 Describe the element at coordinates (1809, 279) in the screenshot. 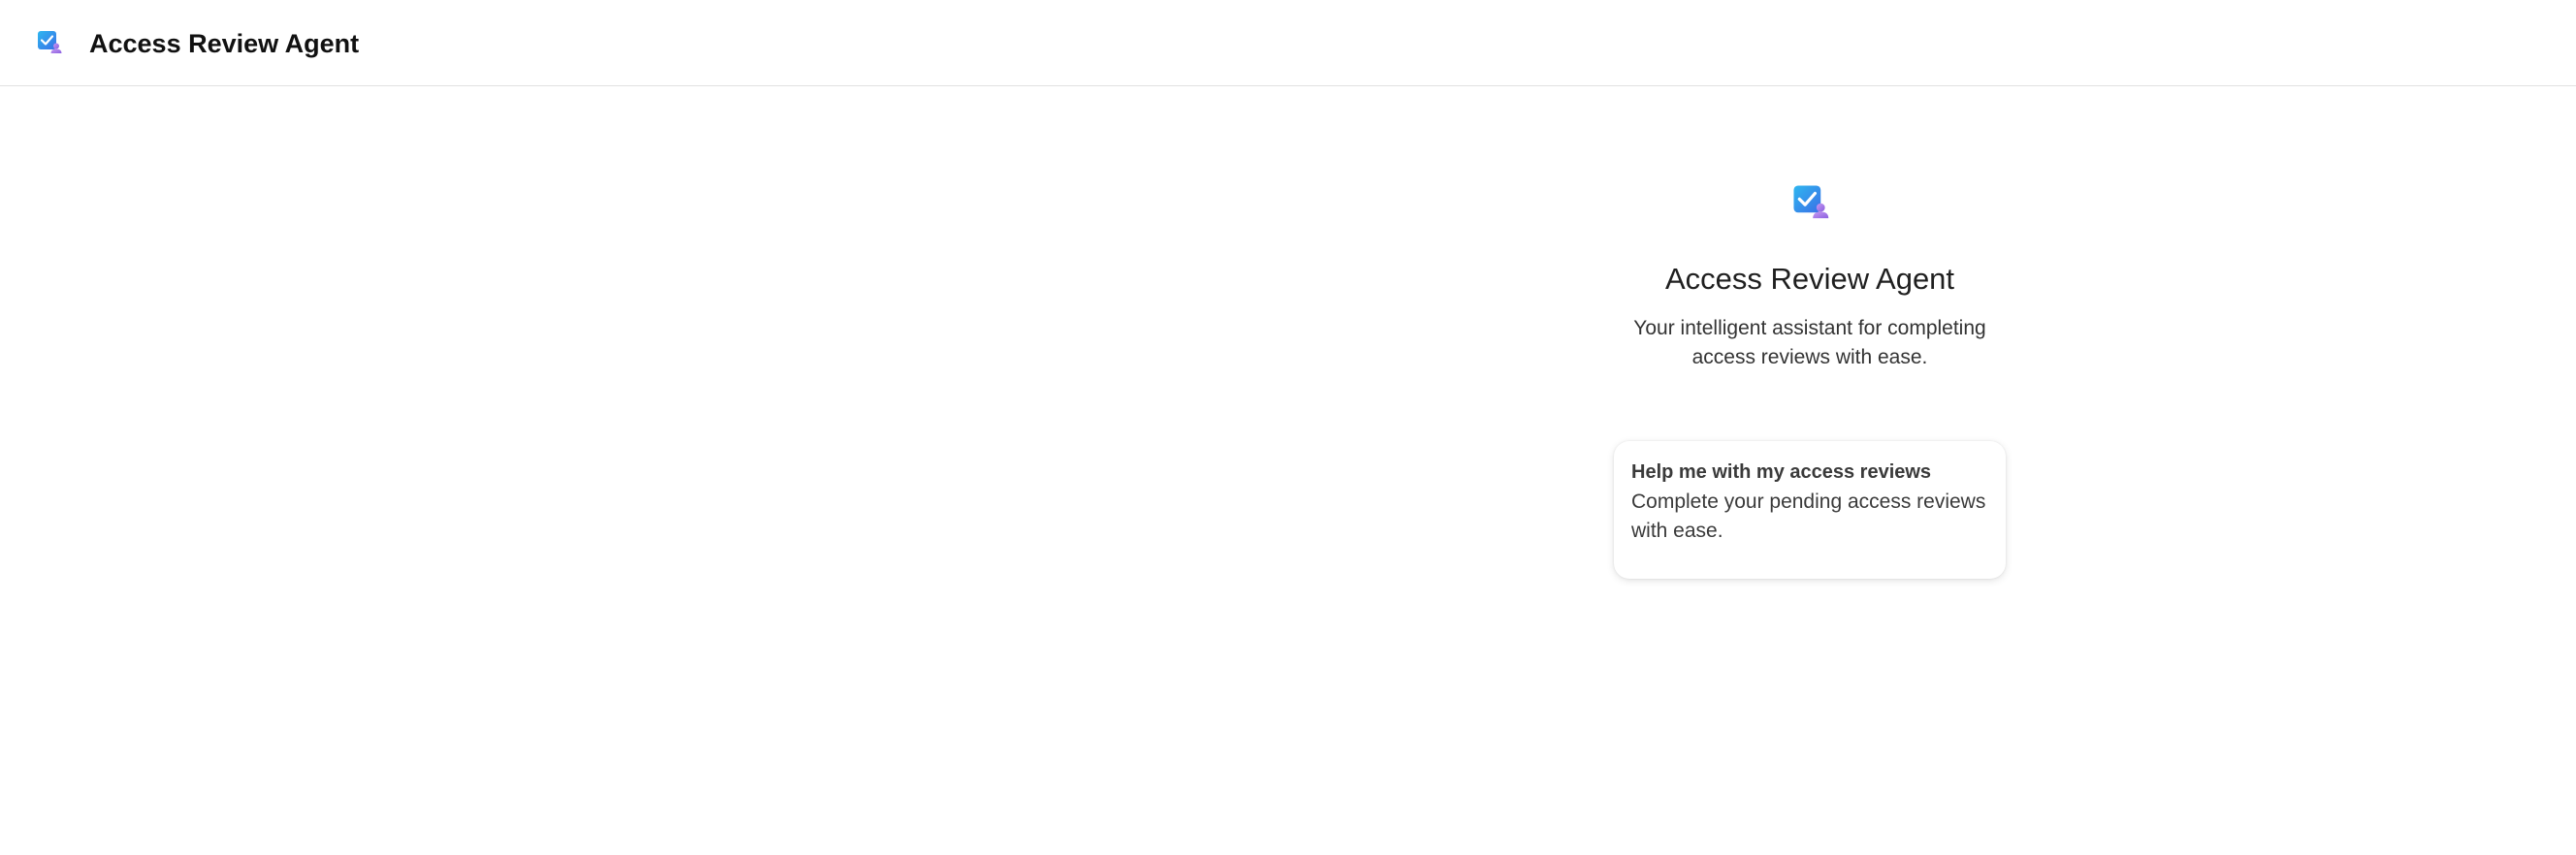

I see `welcome-title: Access Review Agent` at that location.